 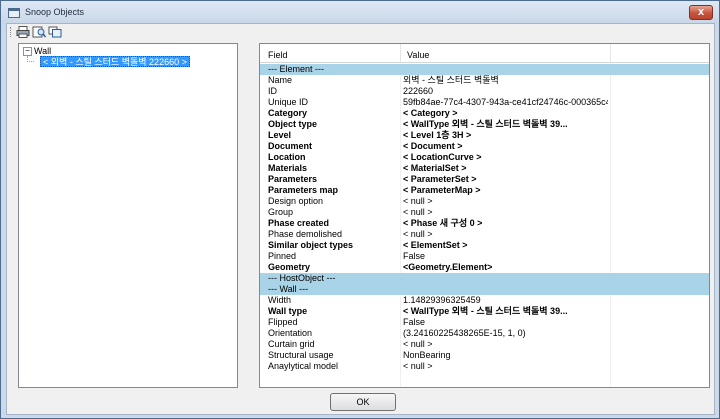 I want to click on grid-row: Anaylytical model < null >, so click(x=484, y=366).